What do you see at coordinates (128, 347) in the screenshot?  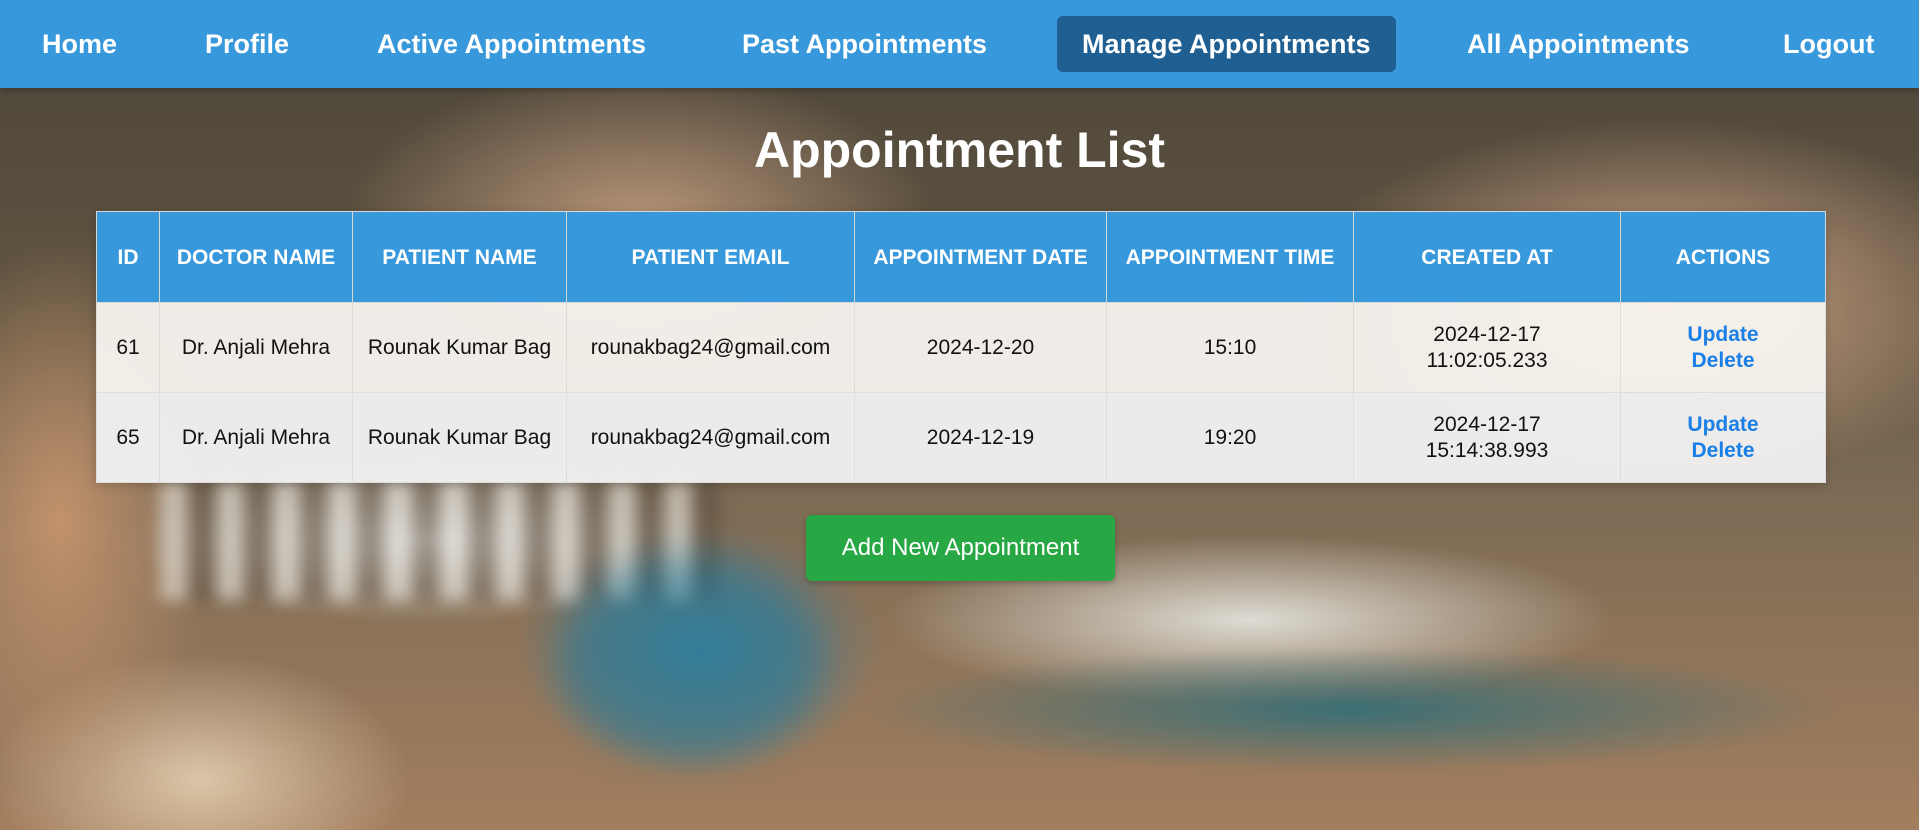 I see `cell-id: 61` at bounding box center [128, 347].